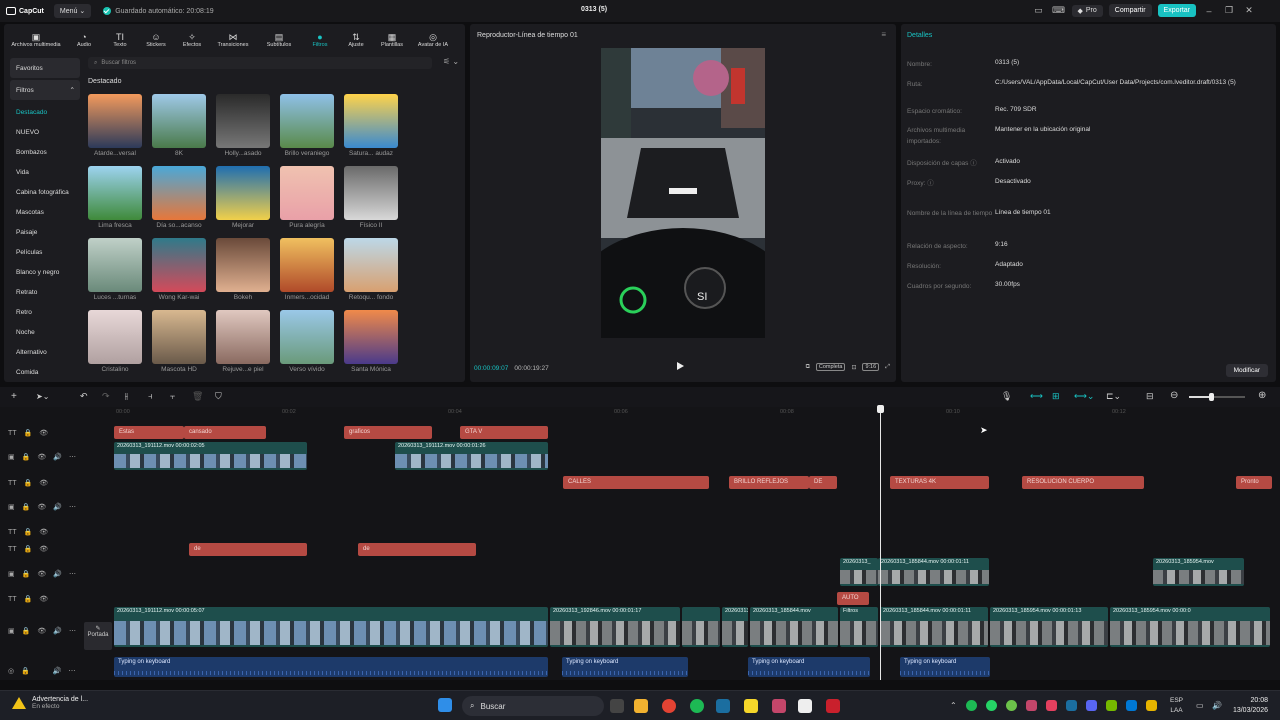  What do you see at coordinates (615, 627) in the screenshot?
I see `video-clip: 20260313_192846.mov 00:00:01:17` at bounding box center [615, 627].